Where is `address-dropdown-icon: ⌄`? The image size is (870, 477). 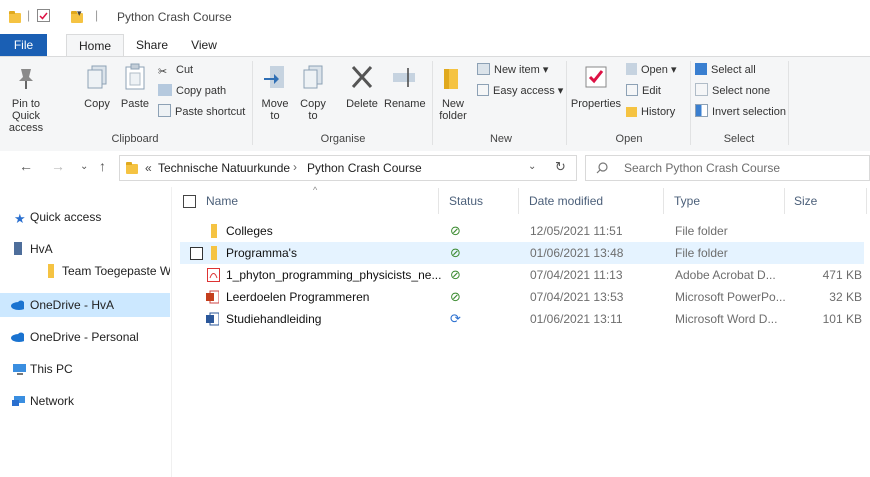
address-dropdown-icon: ⌄ is located at coordinates (532, 166).